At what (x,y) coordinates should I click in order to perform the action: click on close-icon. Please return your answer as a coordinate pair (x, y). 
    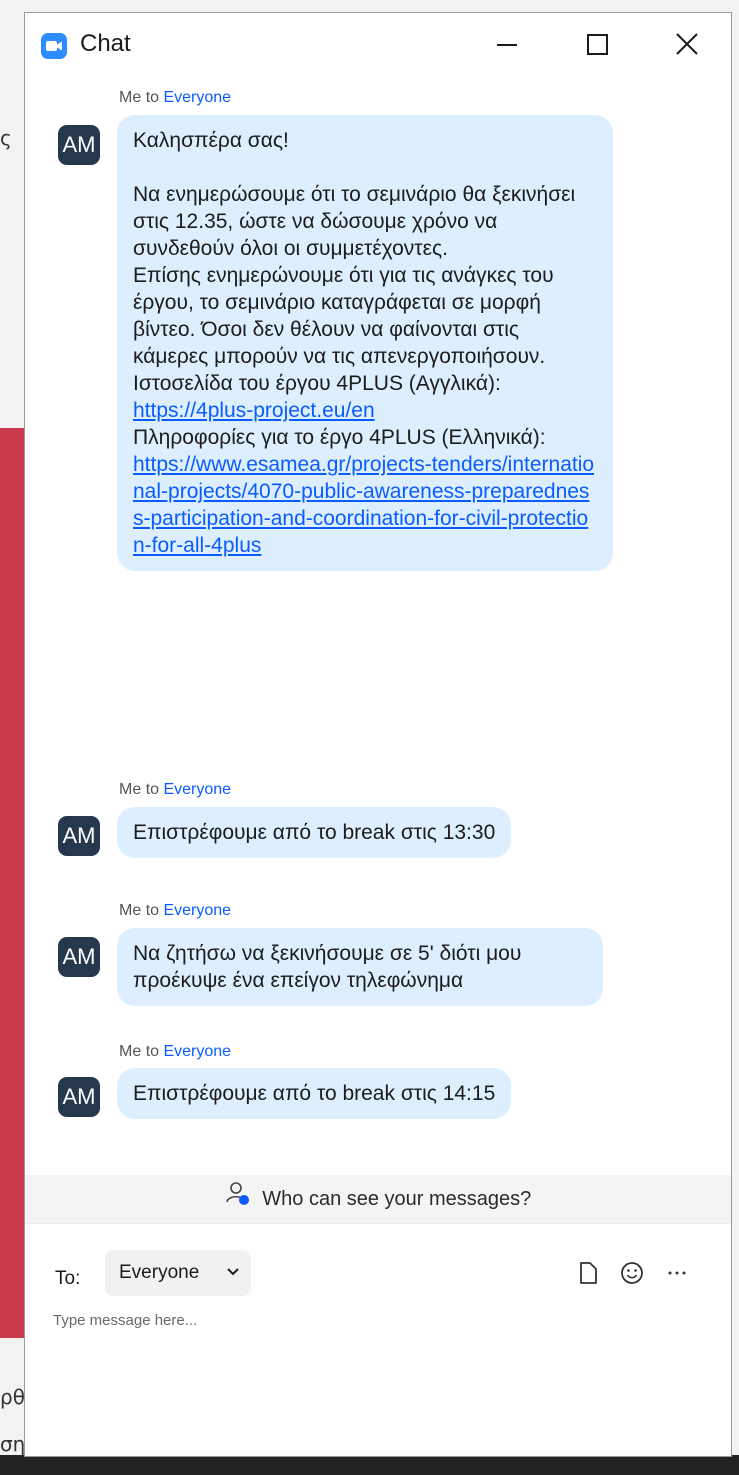
    Looking at the image, I should click on (687, 44).